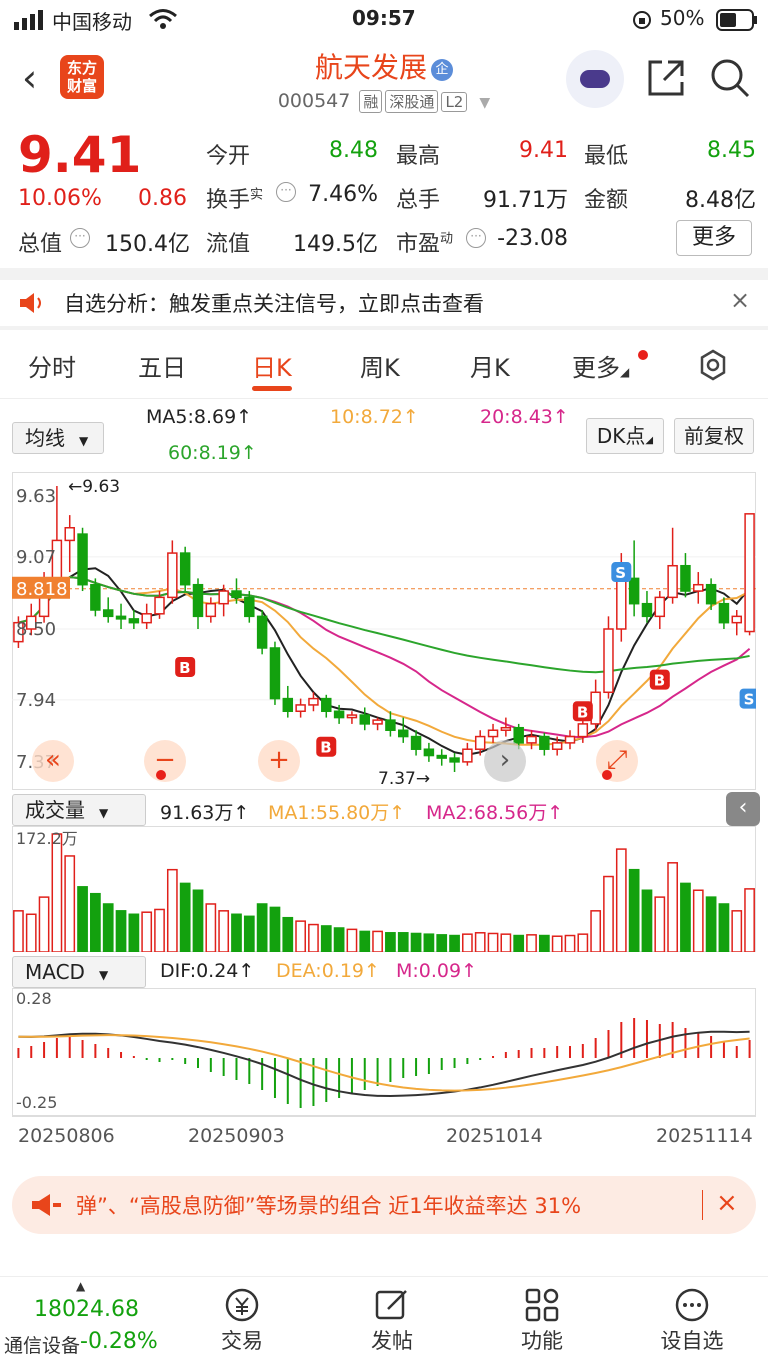 The image size is (768, 1366). What do you see at coordinates (371, 101) in the screenshot?
I see `margin-tag: 融` at bounding box center [371, 101].